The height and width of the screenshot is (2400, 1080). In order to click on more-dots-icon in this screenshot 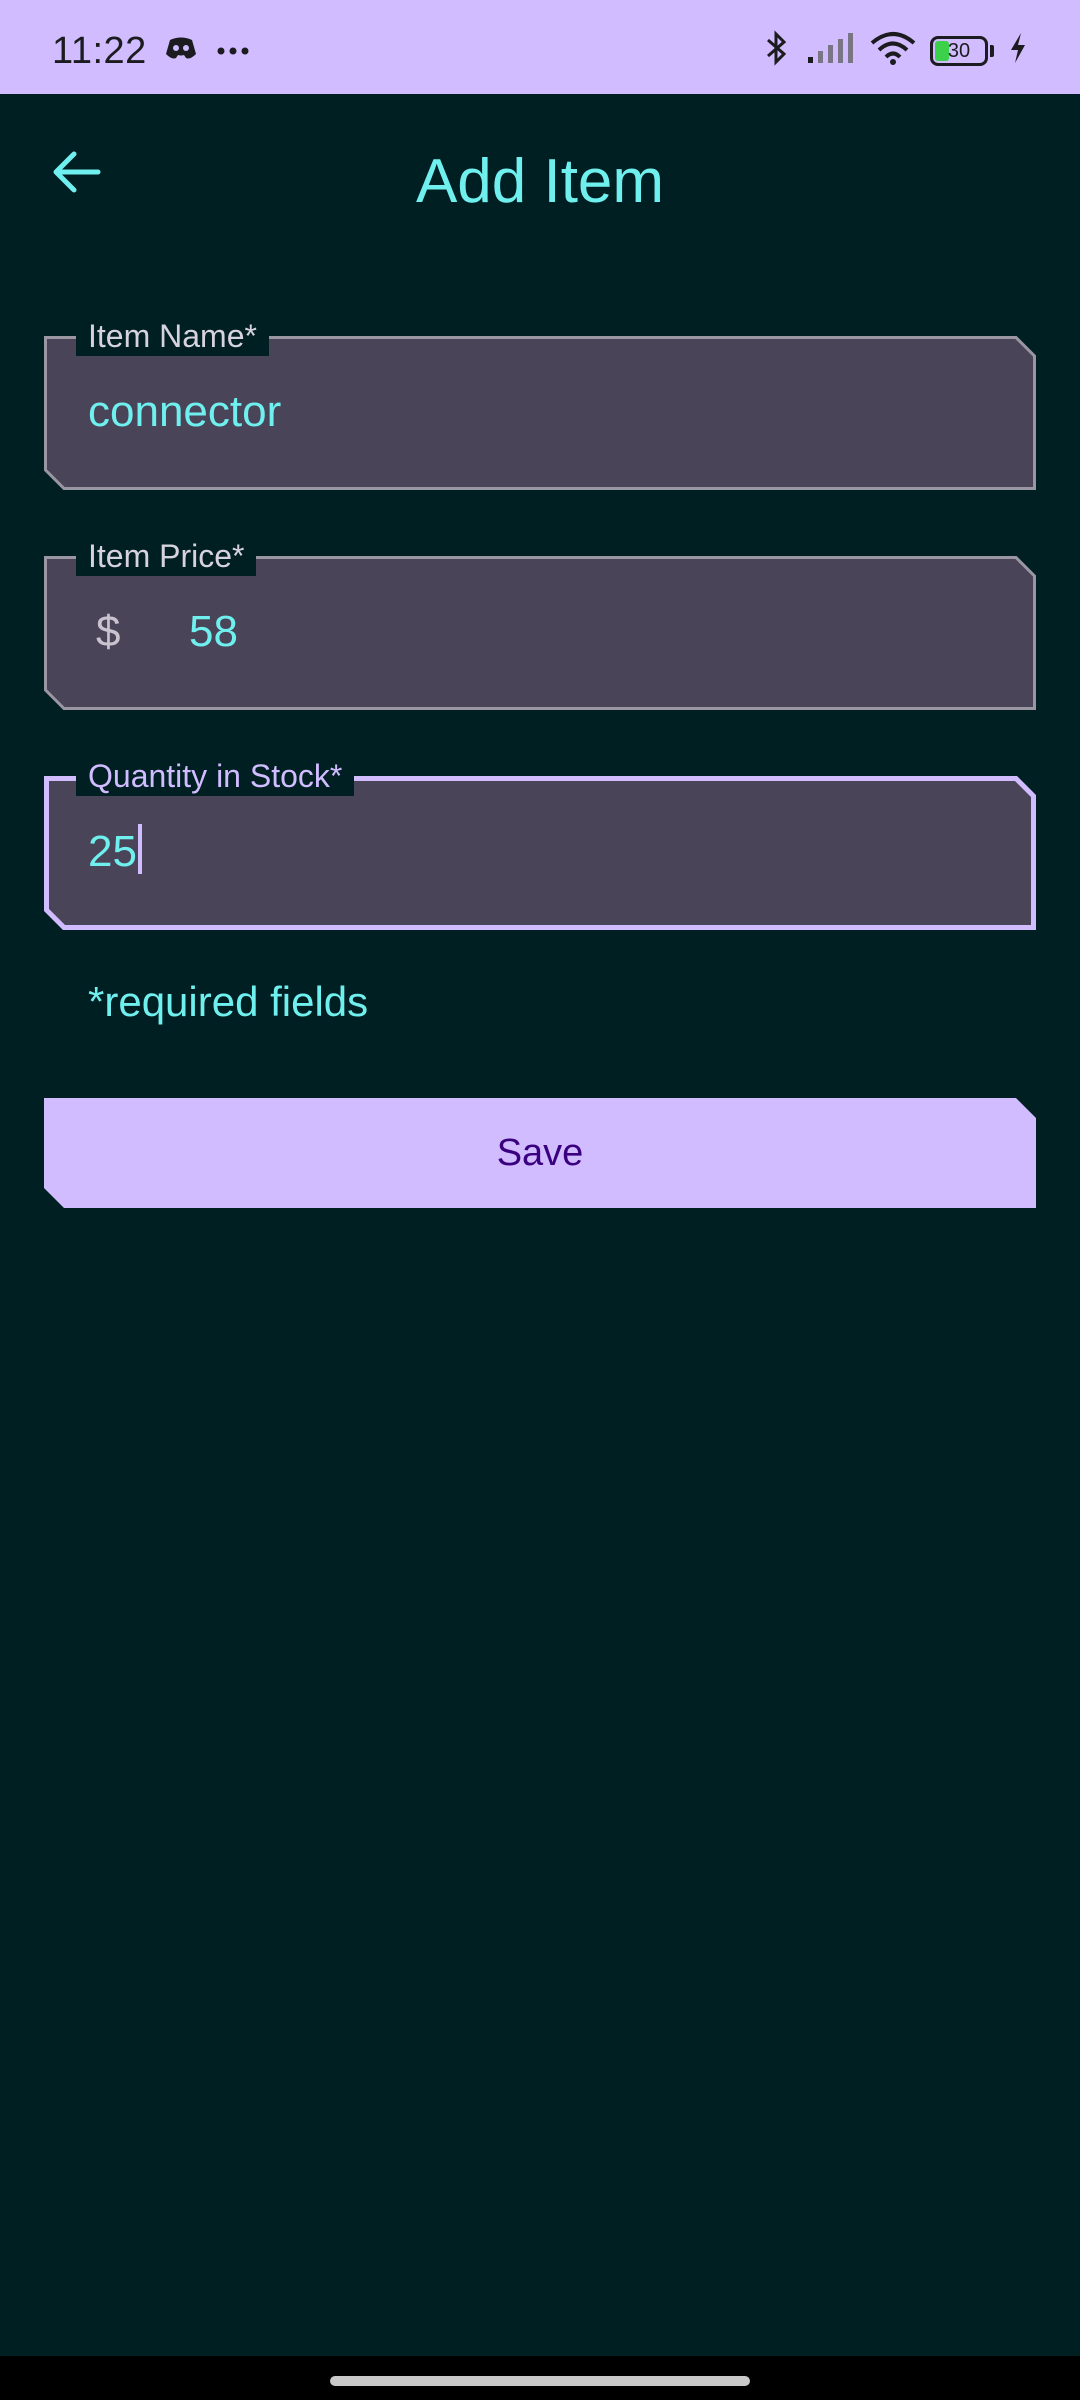, I will do `click(233, 52)`.